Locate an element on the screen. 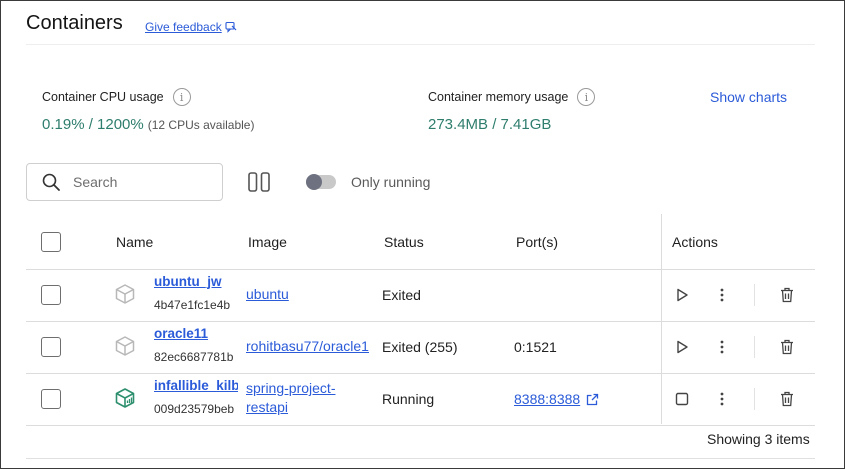 This screenshot has height=469, width=845. image-link-line: spring-project- is located at coordinates (291, 388).